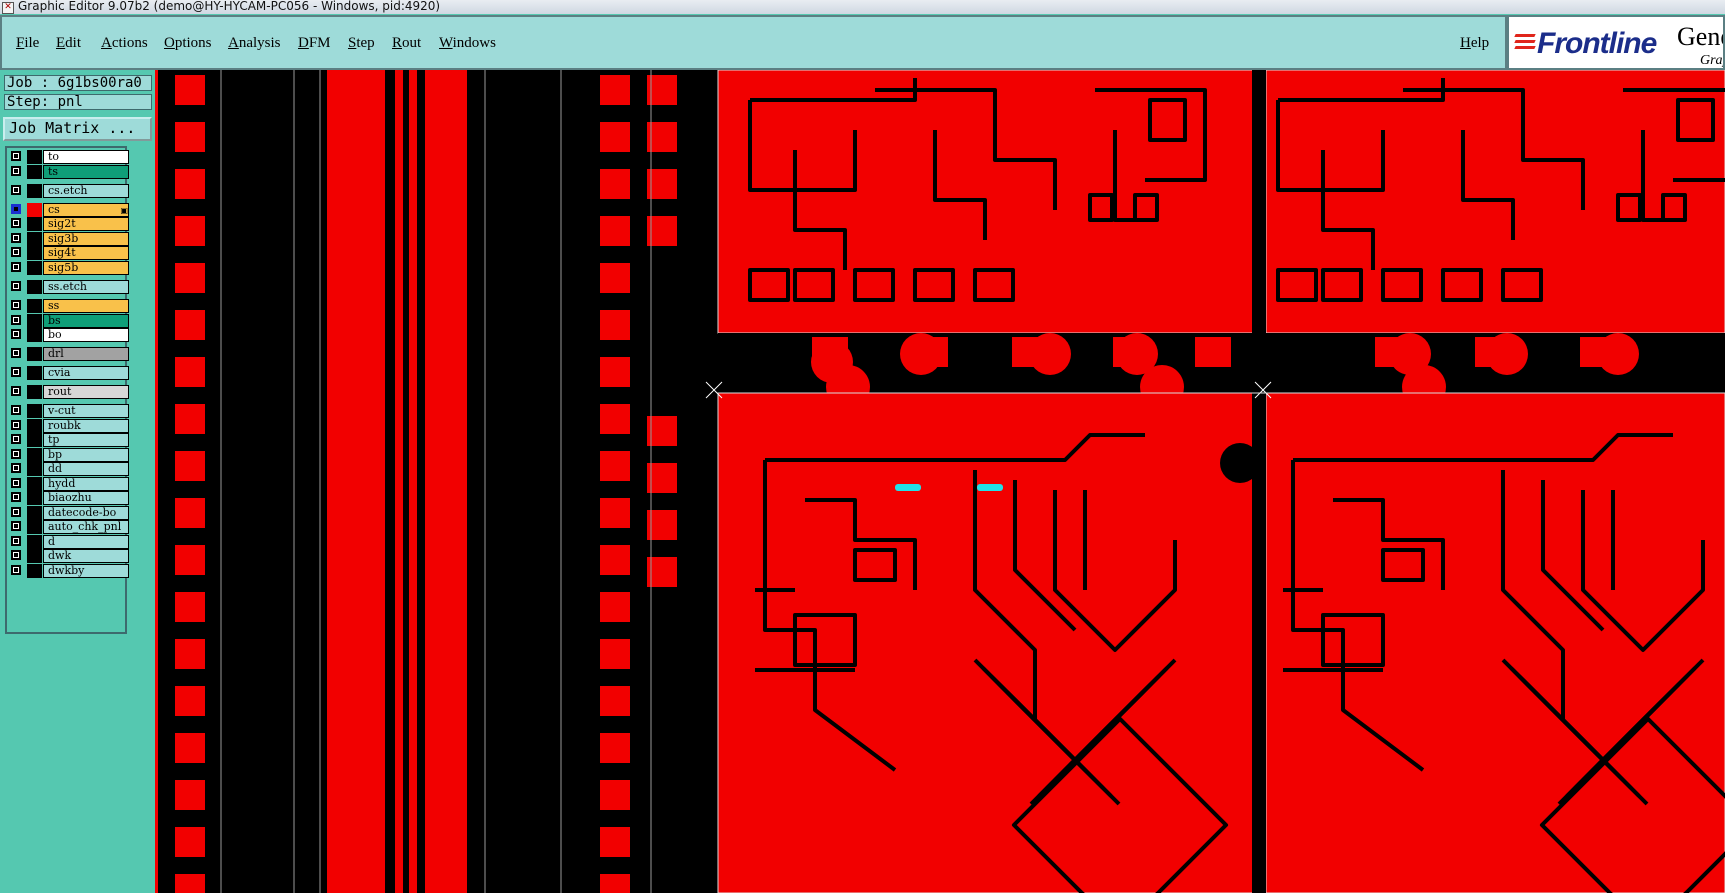  I want to click on layer-row-biaozhu: biaozhu, so click(68, 498).